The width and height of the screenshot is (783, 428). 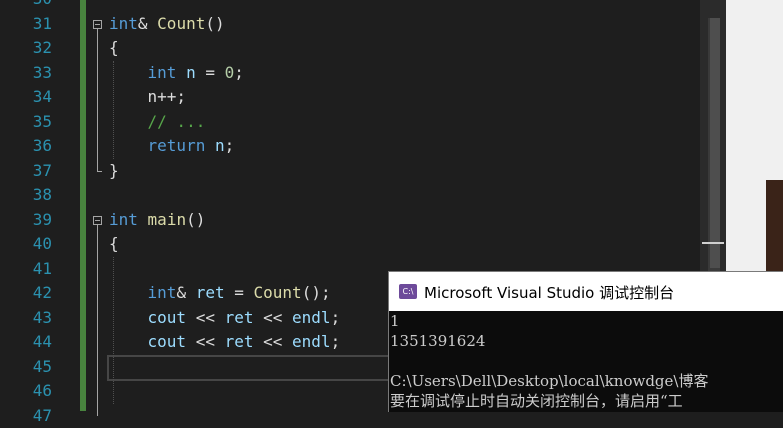 What do you see at coordinates (26, 73) in the screenshot?
I see `line-number: 33` at bounding box center [26, 73].